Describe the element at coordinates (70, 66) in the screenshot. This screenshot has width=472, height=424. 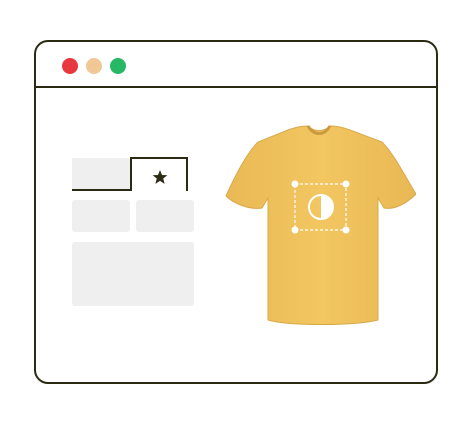
I see `close-window-button` at that location.